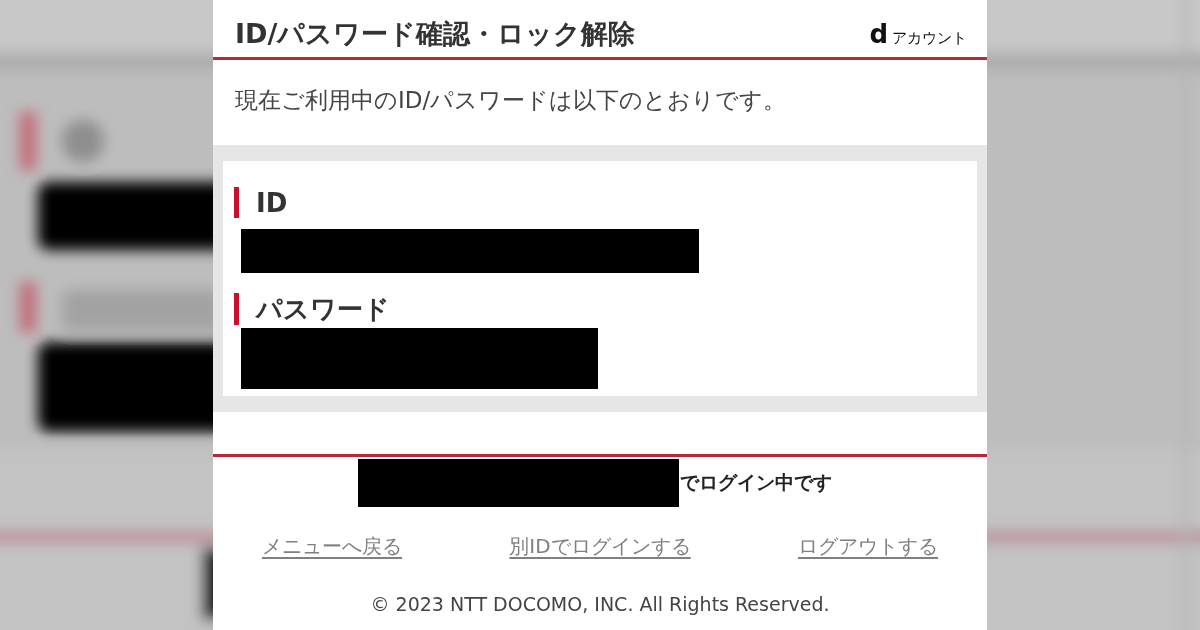  What do you see at coordinates (332, 546) in the screenshot?
I see `nav-link: メニューへ戻る` at bounding box center [332, 546].